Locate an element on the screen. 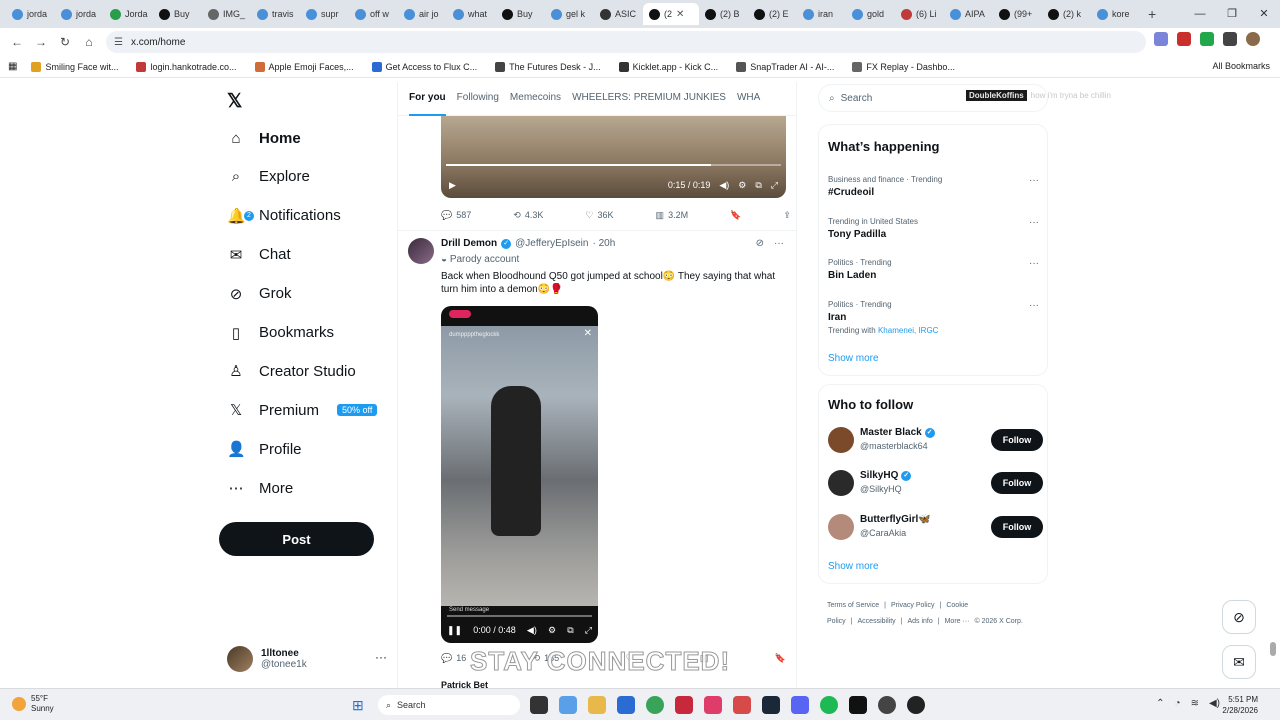 Image resolution: width=1280 pixels, height=720 pixels. repost-button: ⟲ 4.3K is located at coordinates (528, 215).